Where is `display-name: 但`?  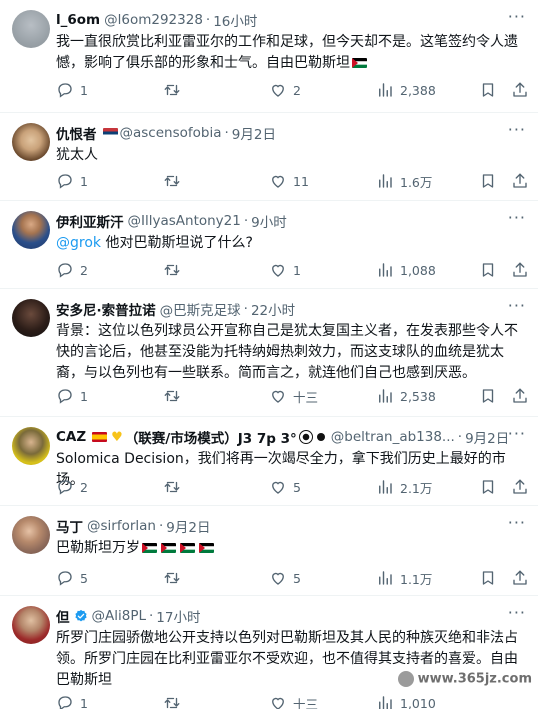 display-name: 但 is located at coordinates (63, 616).